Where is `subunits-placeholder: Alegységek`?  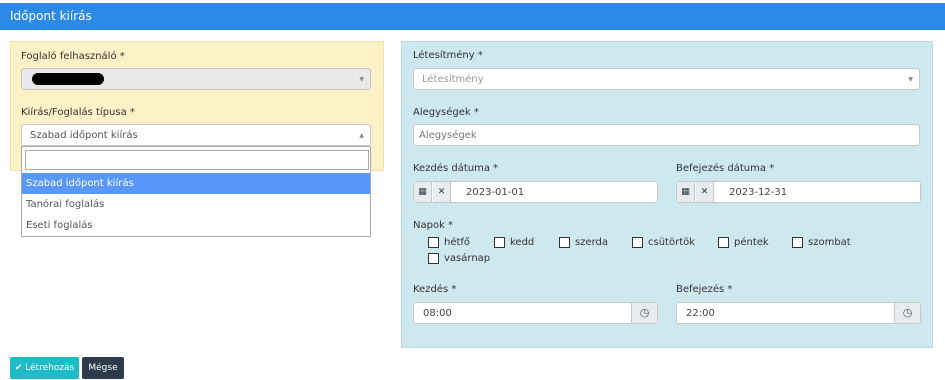 subunits-placeholder: Alegységek is located at coordinates (448, 135).